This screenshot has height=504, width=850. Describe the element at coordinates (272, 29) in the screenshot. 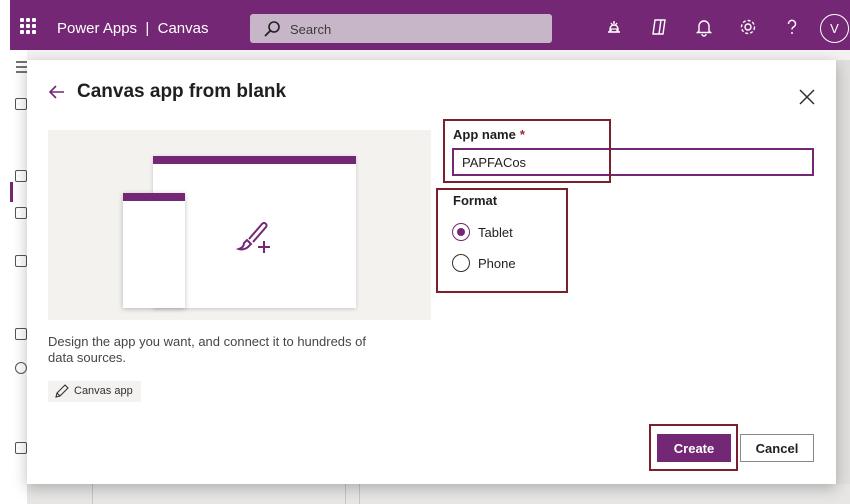

I see `search-icon` at that location.